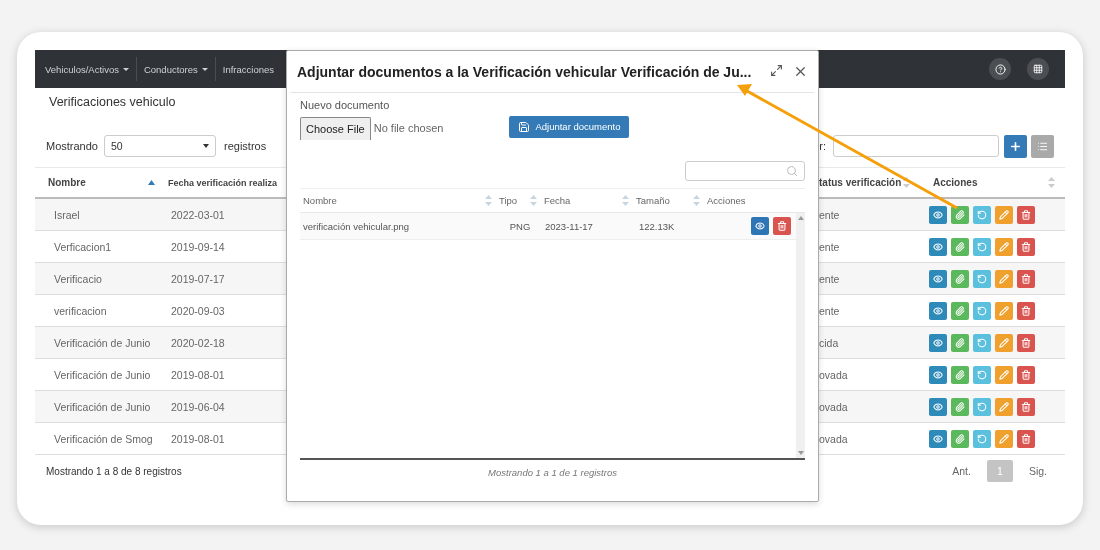 This screenshot has height=550, width=1100. What do you see at coordinates (1037, 471) in the screenshot?
I see `next-page-link: Sig.` at bounding box center [1037, 471].